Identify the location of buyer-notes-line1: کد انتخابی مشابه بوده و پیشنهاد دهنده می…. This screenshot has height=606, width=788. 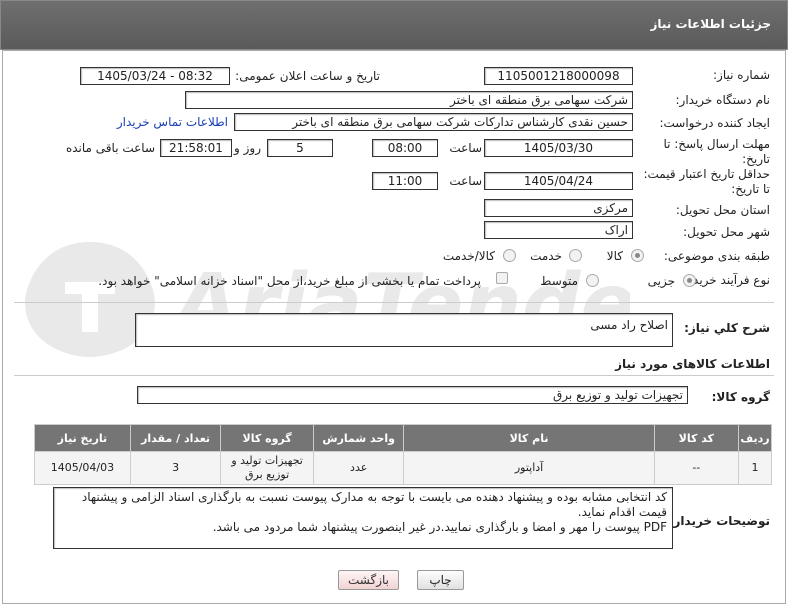
(374, 497).